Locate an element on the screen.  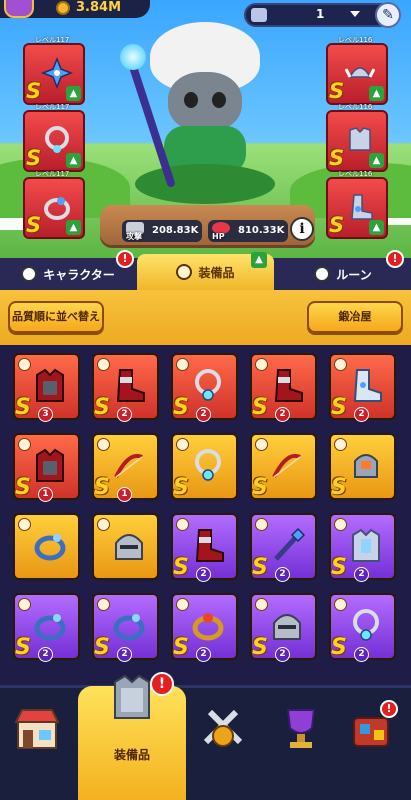
equip-slot-helmet: レベル116 S ▲ is located at coordinates (357, 70).